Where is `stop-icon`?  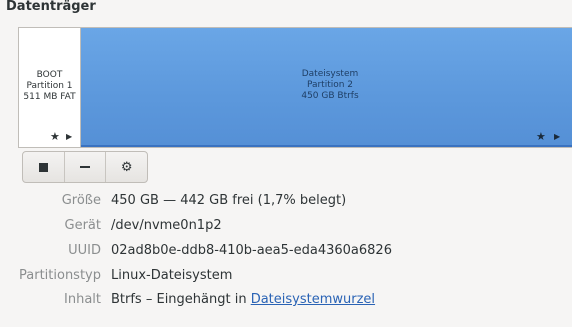 stop-icon is located at coordinates (43, 167).